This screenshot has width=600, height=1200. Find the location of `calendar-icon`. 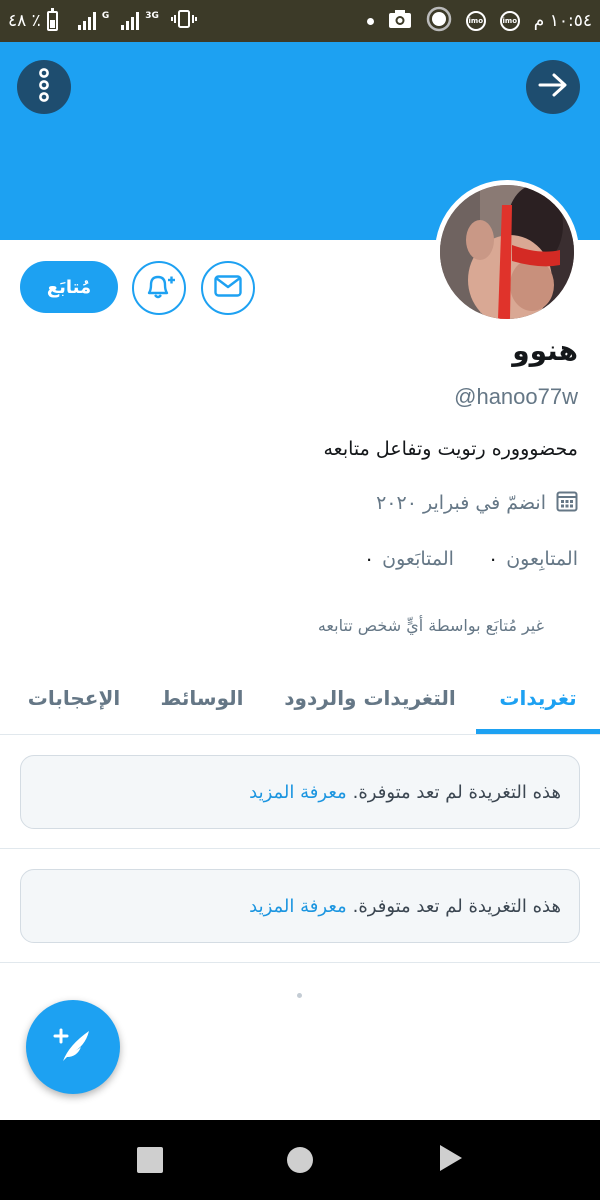

calendar-icon is located at coordinates (567, 503).